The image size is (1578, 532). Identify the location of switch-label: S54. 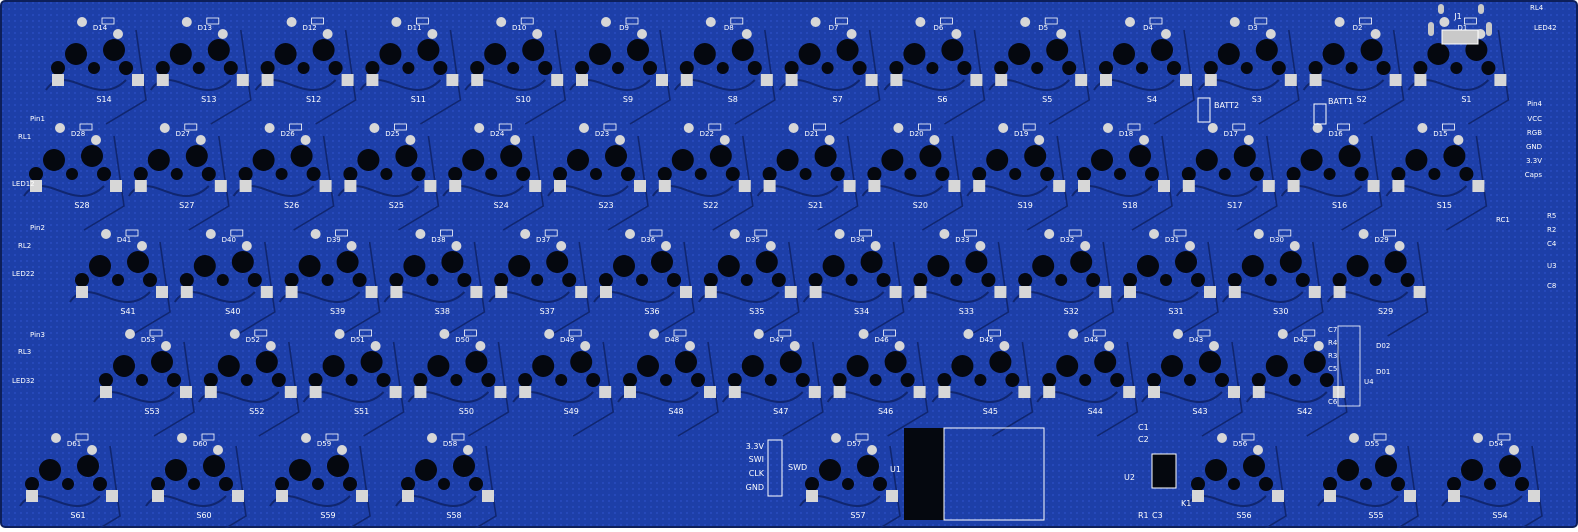
(1499, 515).